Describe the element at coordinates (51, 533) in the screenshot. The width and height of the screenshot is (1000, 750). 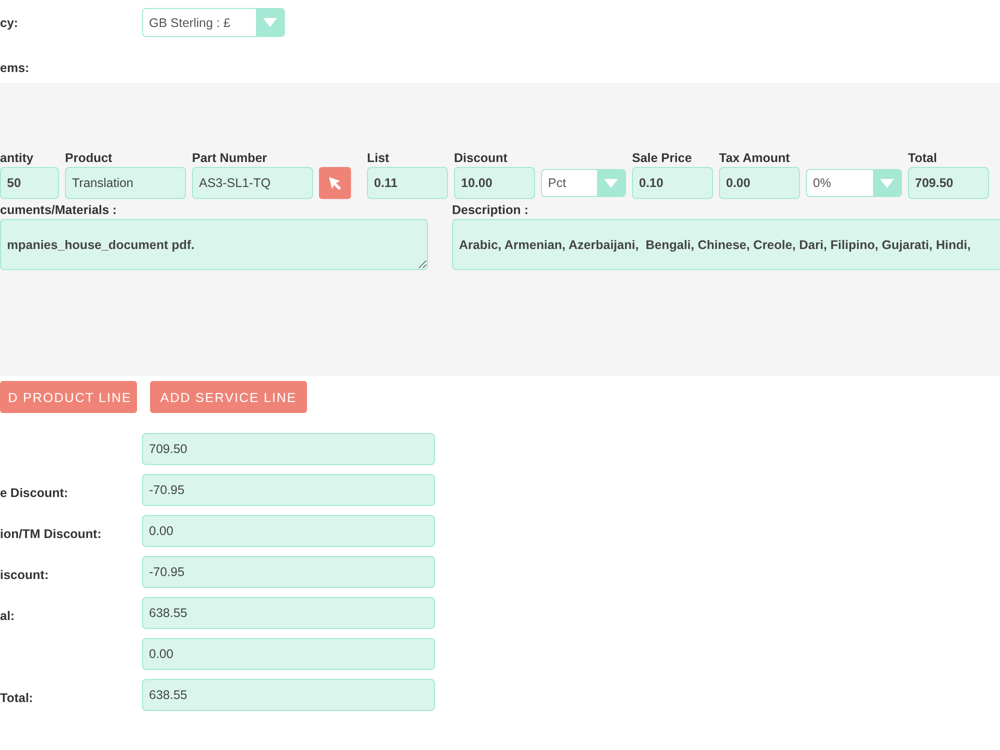
I see `field-label: ion/TM Discount:` at that location.